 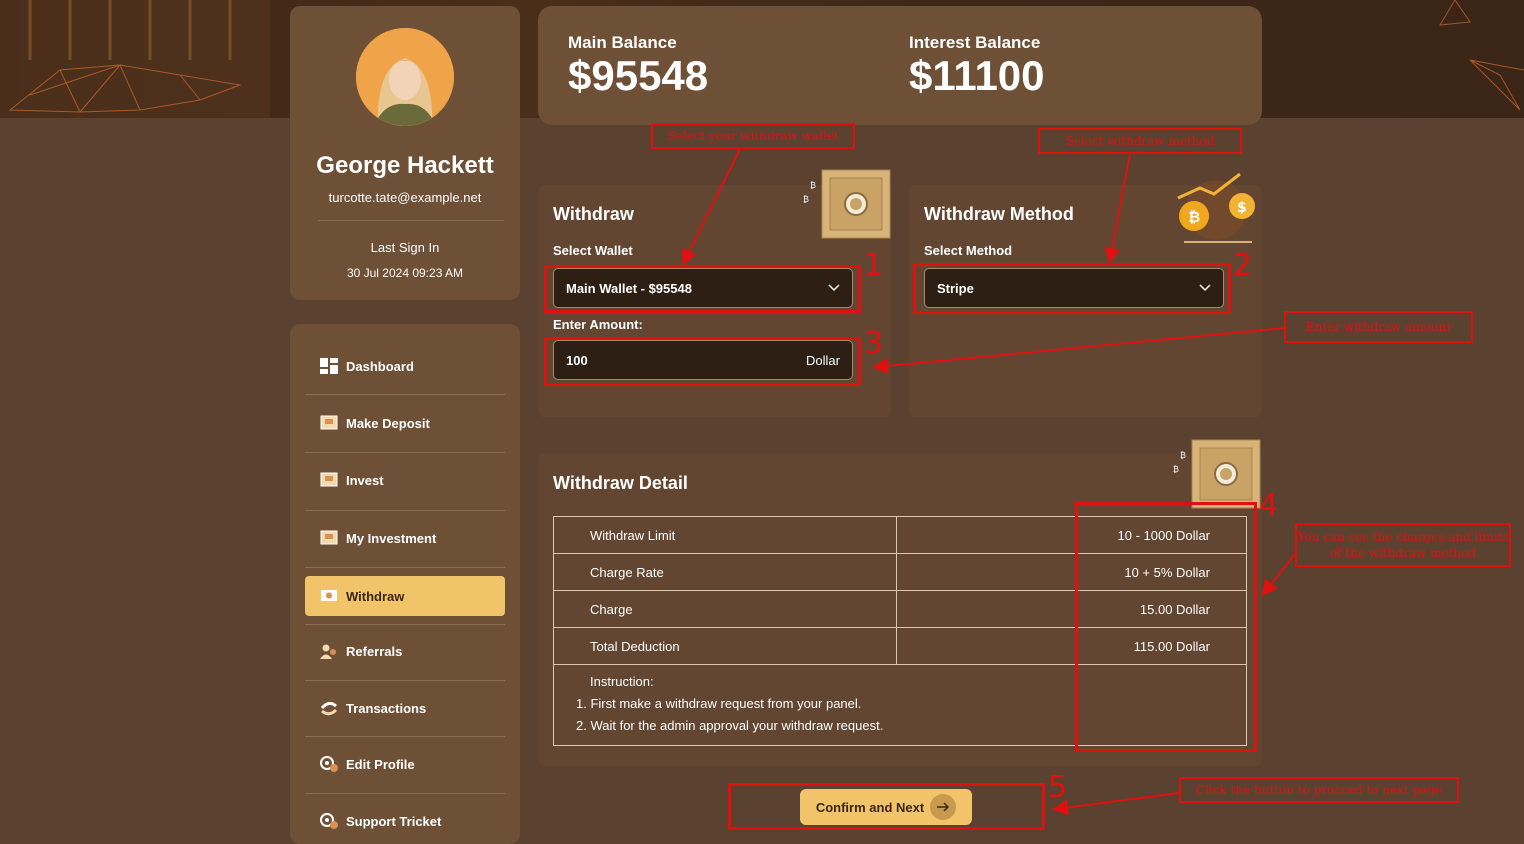 What do you see at coordinates (1216, 207) in the screenshot?
I see `crypto-coins-icon: ₿ $` at bounding box center [1216, 207].